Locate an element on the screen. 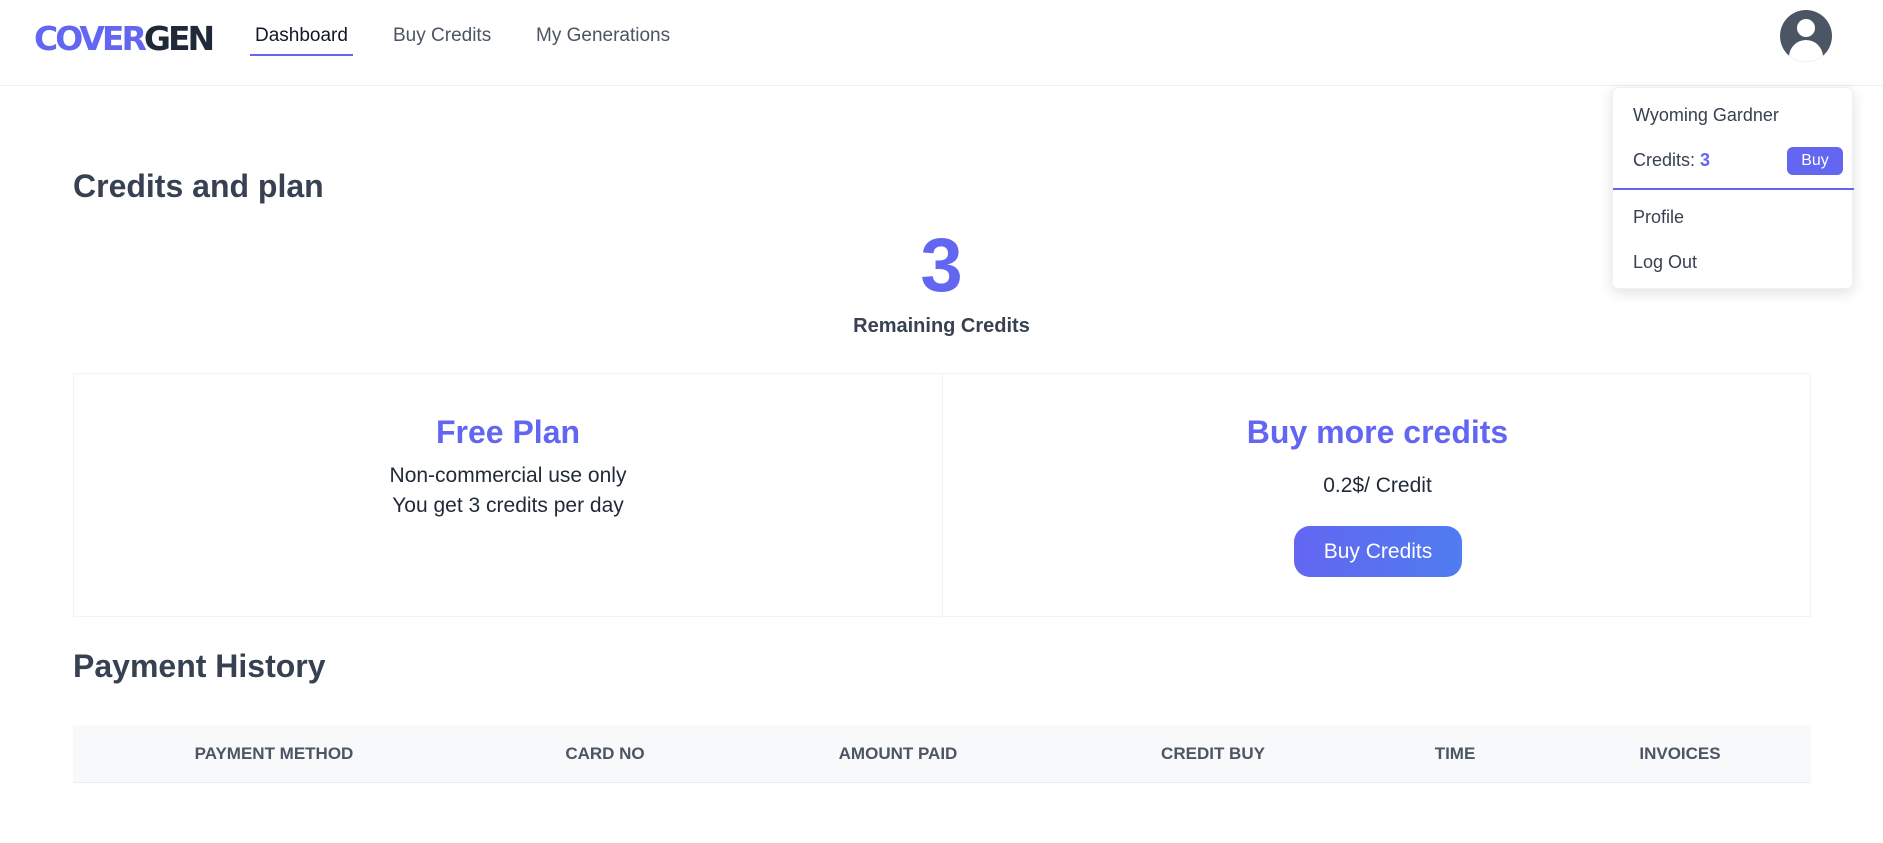  free-plan-daily-credits: You get 3 credits per day is located at coordinates (508, 505).